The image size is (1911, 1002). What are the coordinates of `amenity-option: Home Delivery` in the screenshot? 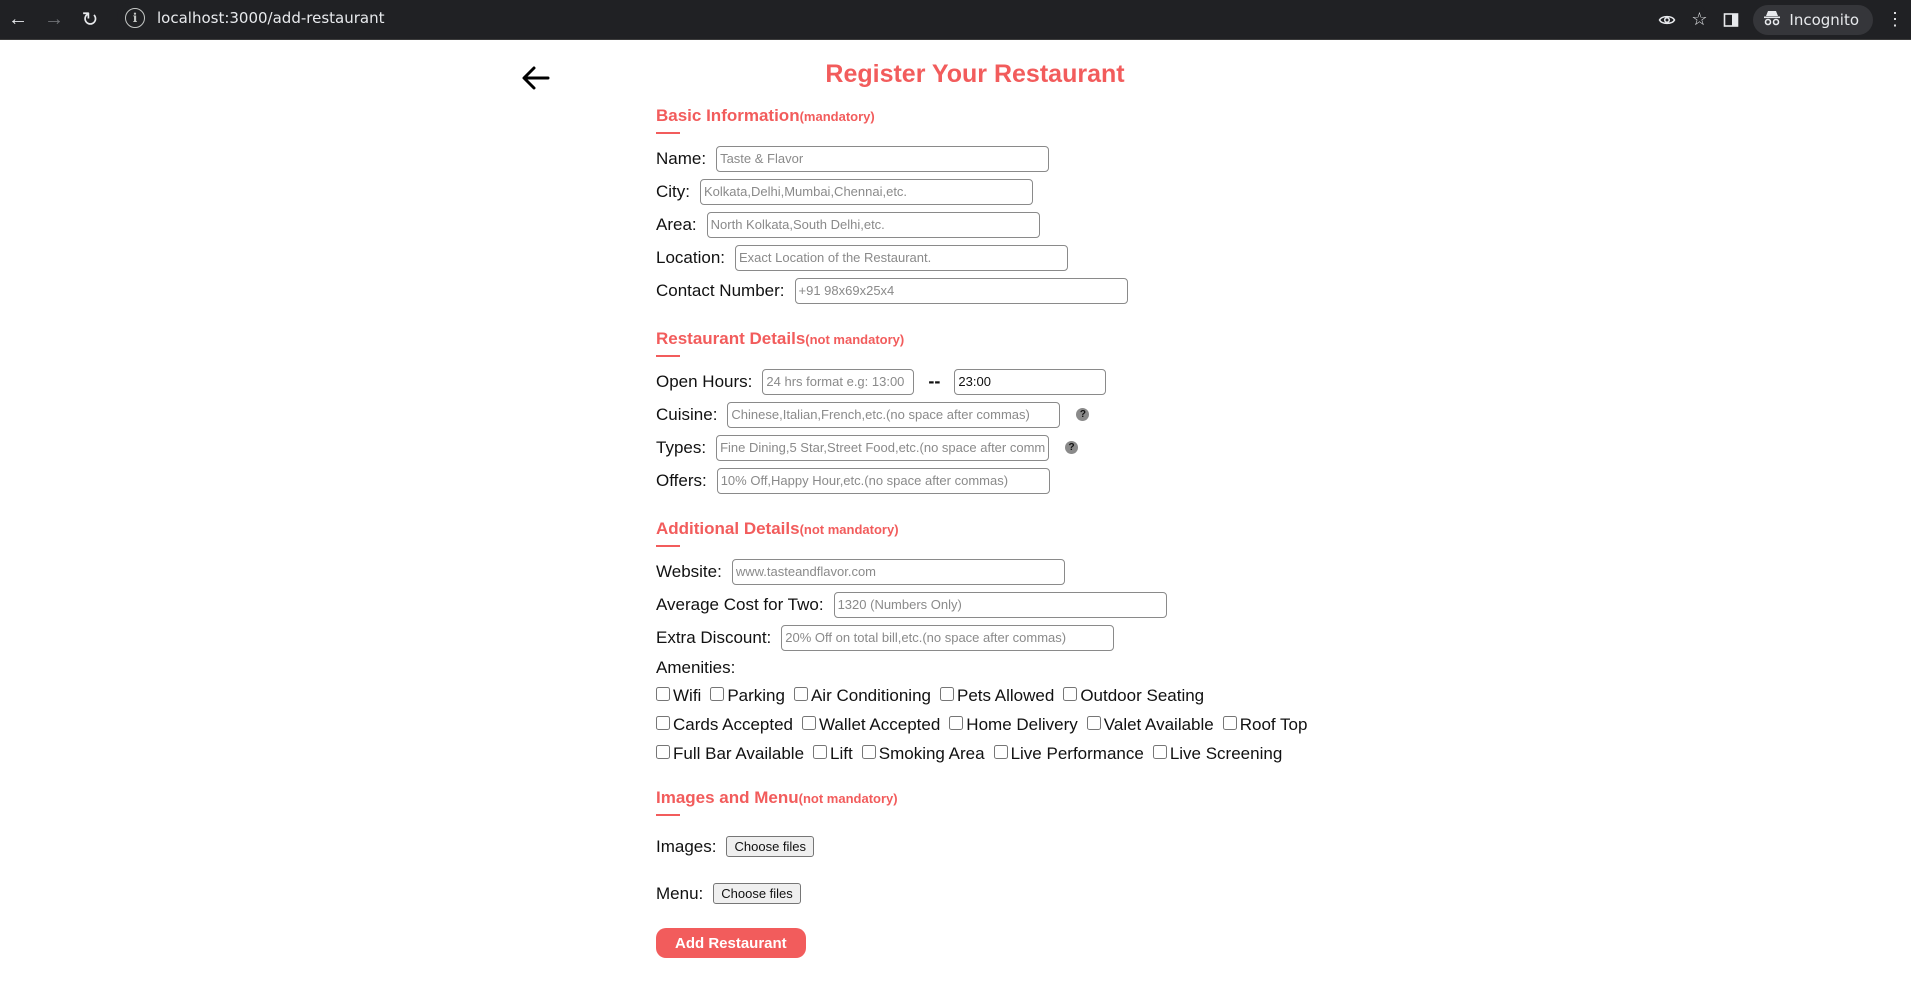 It's located at (1013, 724).